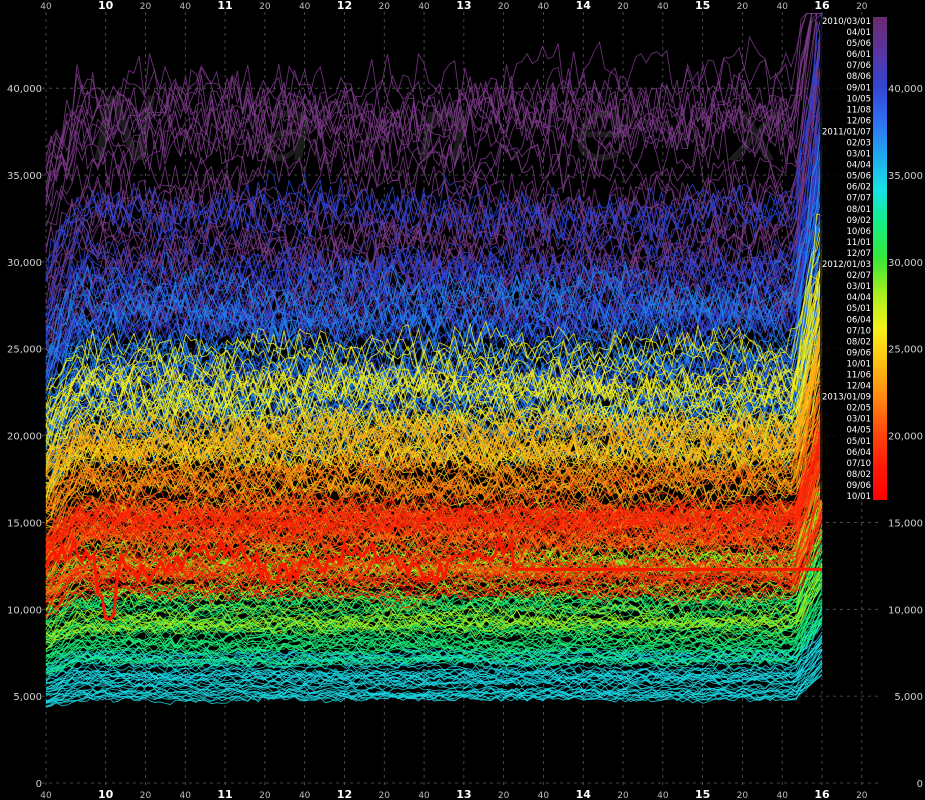  Describe the element at coordinates (859, 375) in the screenshot. I see `legend-date-label: 11/06` at that location.